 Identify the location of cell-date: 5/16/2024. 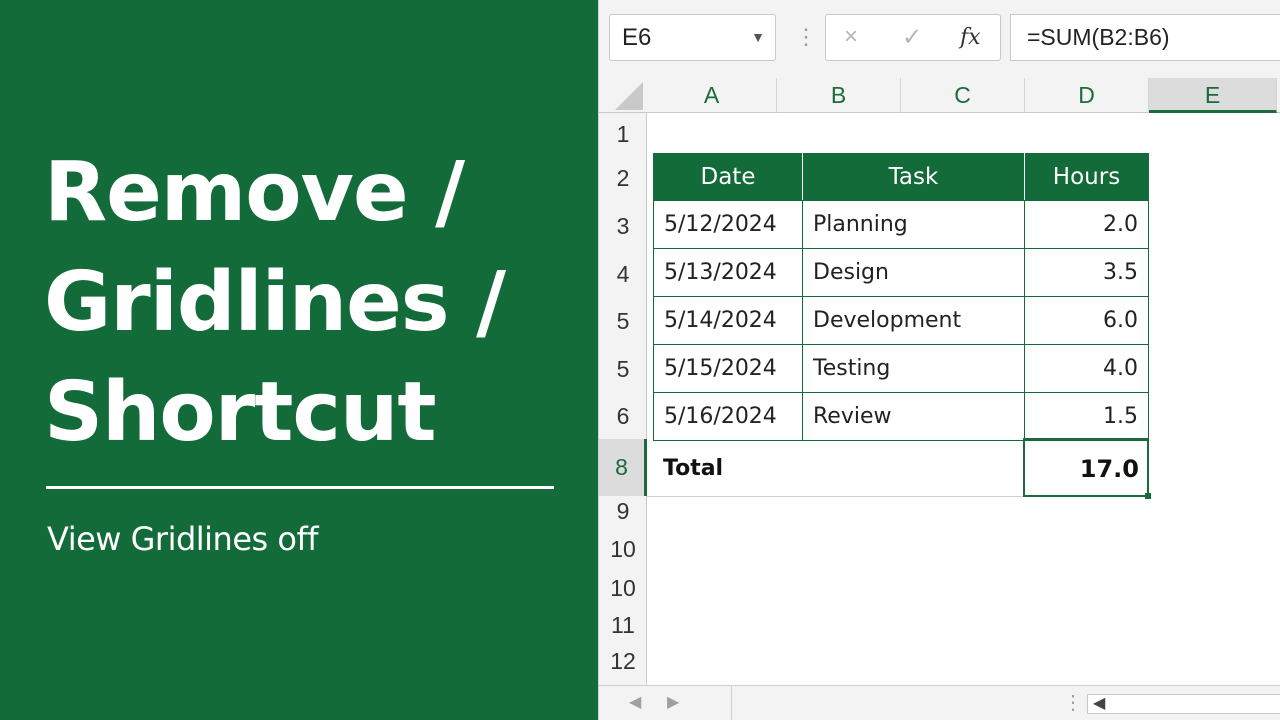
(728, 416).